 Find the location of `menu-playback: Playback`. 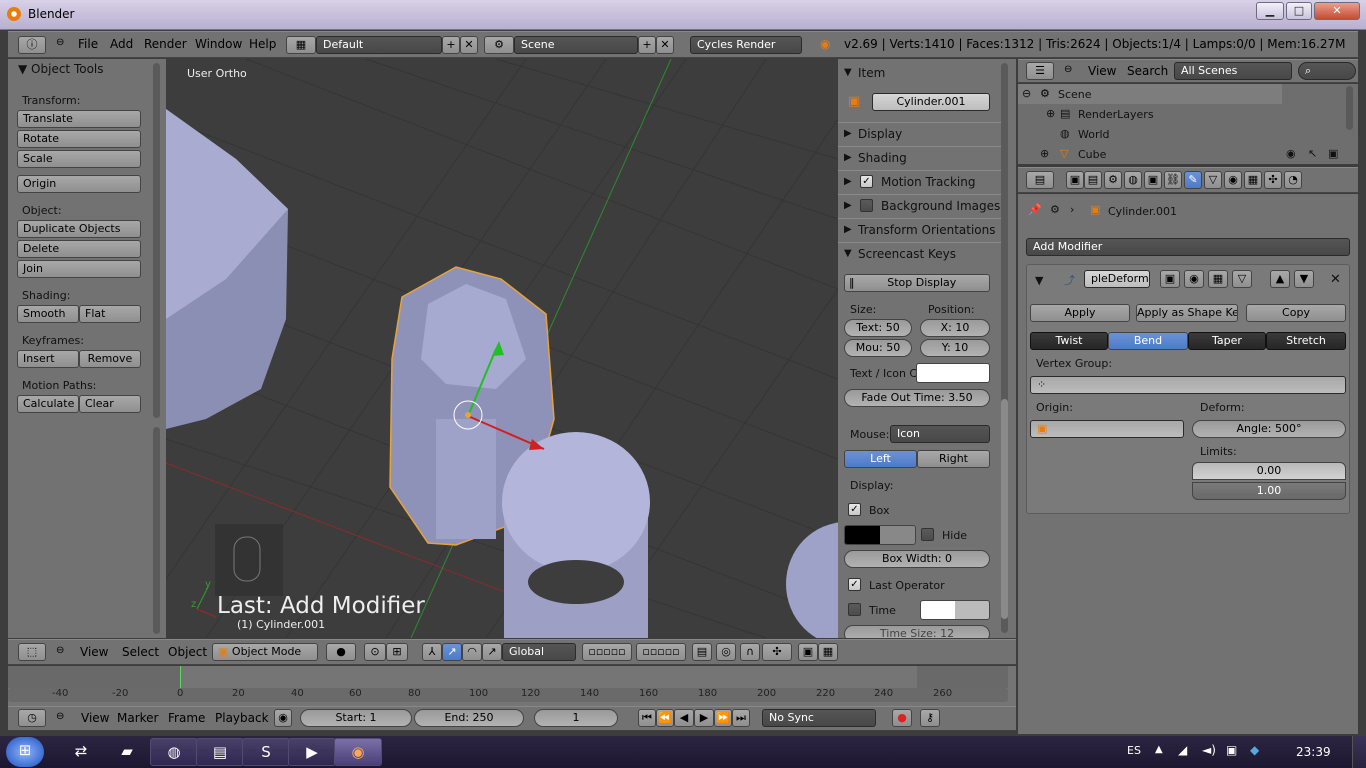

menu-playback: Playback is located at coordinates (242, 718).